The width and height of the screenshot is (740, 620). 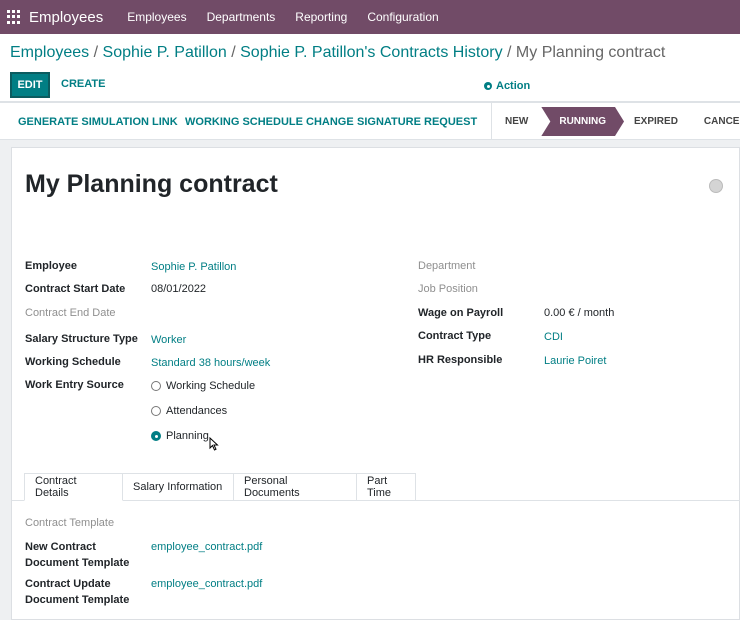 What do you see at coordinates (60, 547) in the screenshot?
I see `new-doc-label-line1: New Contract` at bounding box center [60, 547].